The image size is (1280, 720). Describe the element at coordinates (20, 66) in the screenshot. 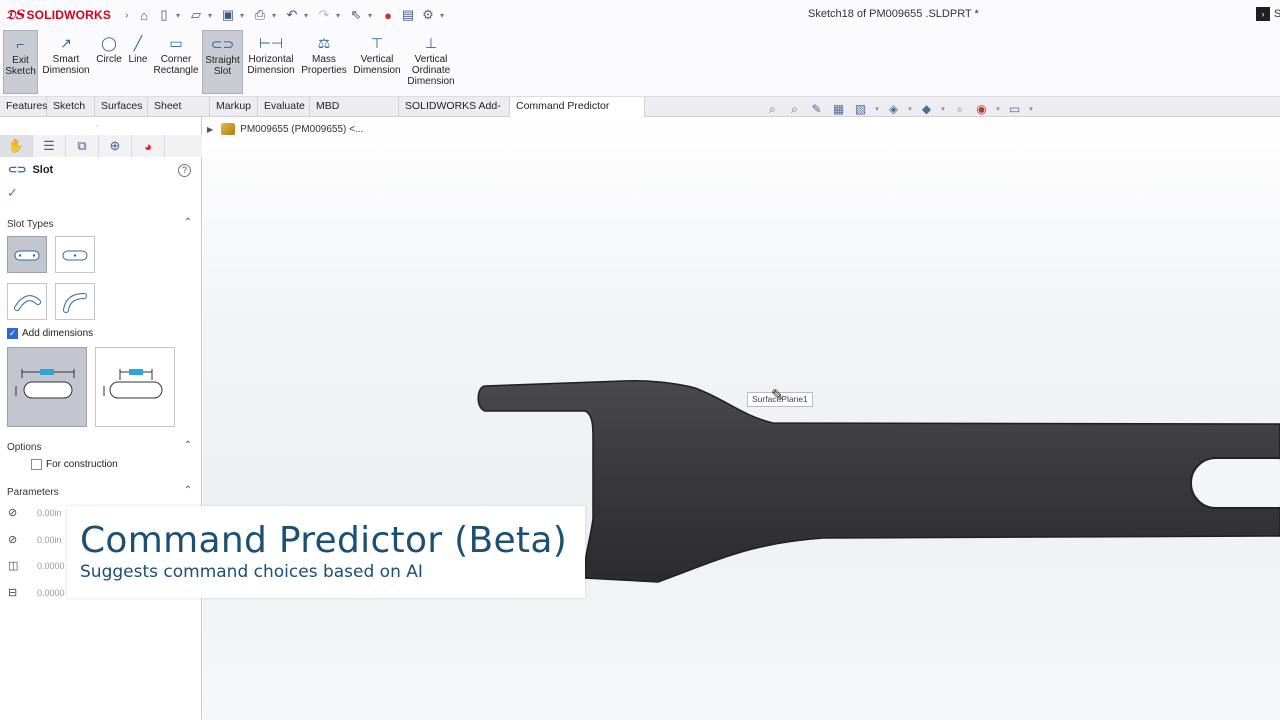

I see `exit-sketch-label: Exit Sketch` at that location.